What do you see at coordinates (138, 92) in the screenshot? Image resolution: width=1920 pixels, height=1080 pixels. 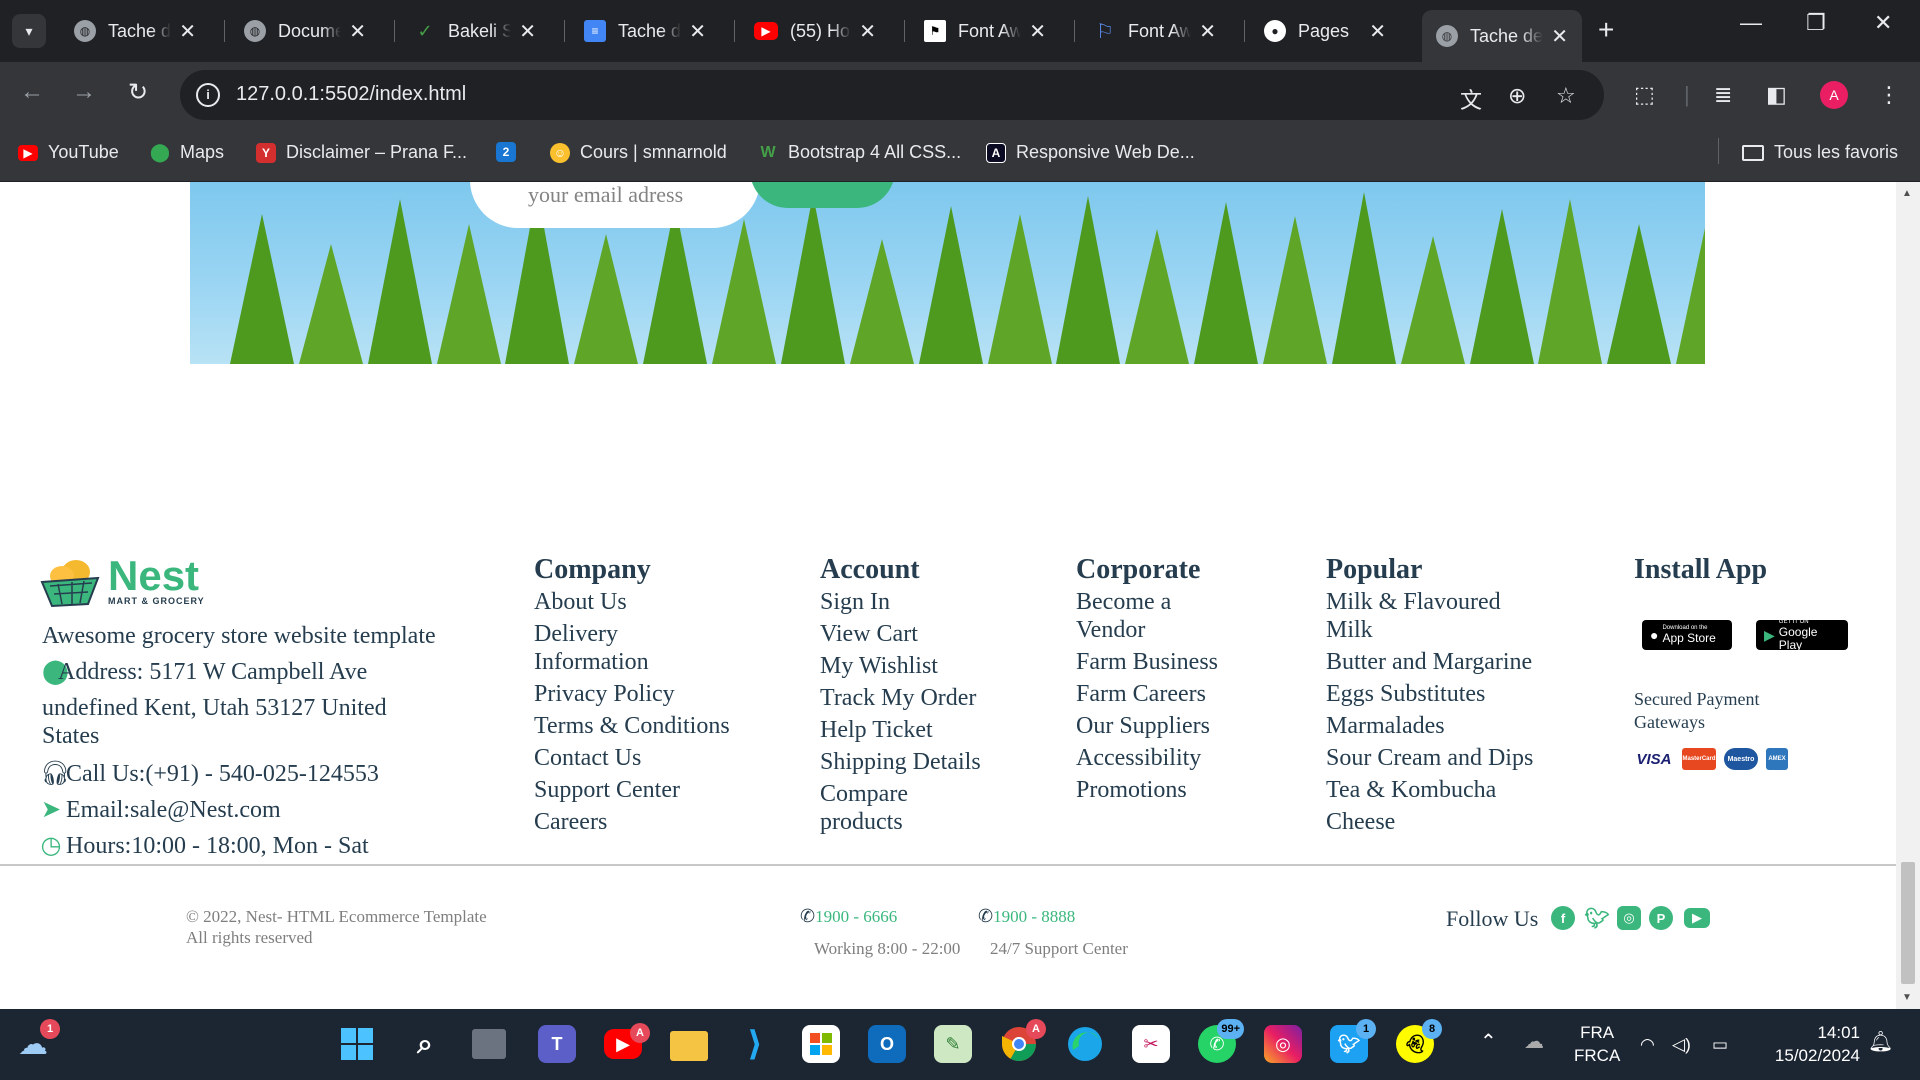 I see `reload-icon: ↻` at bounding box center [138, 92].